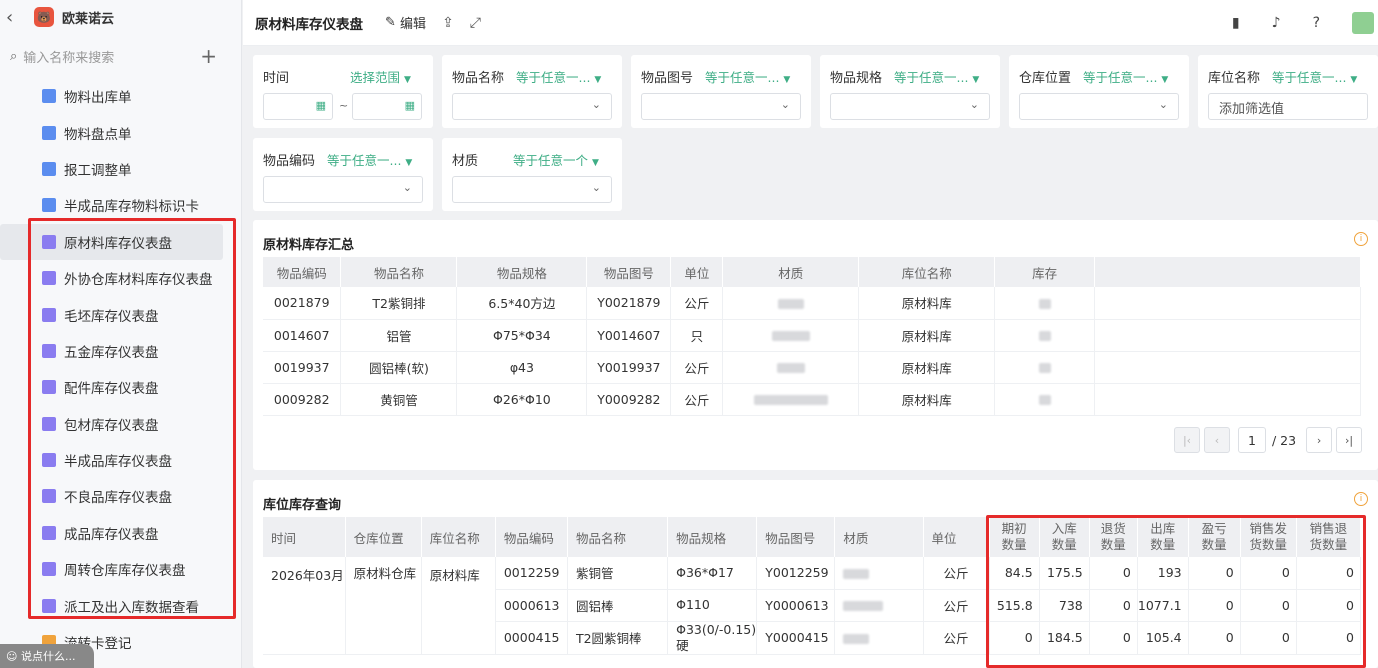  Describe the element at coordinates (399, 303) in the screenshot. I see `cell-name: T2紫铜排` at that location.